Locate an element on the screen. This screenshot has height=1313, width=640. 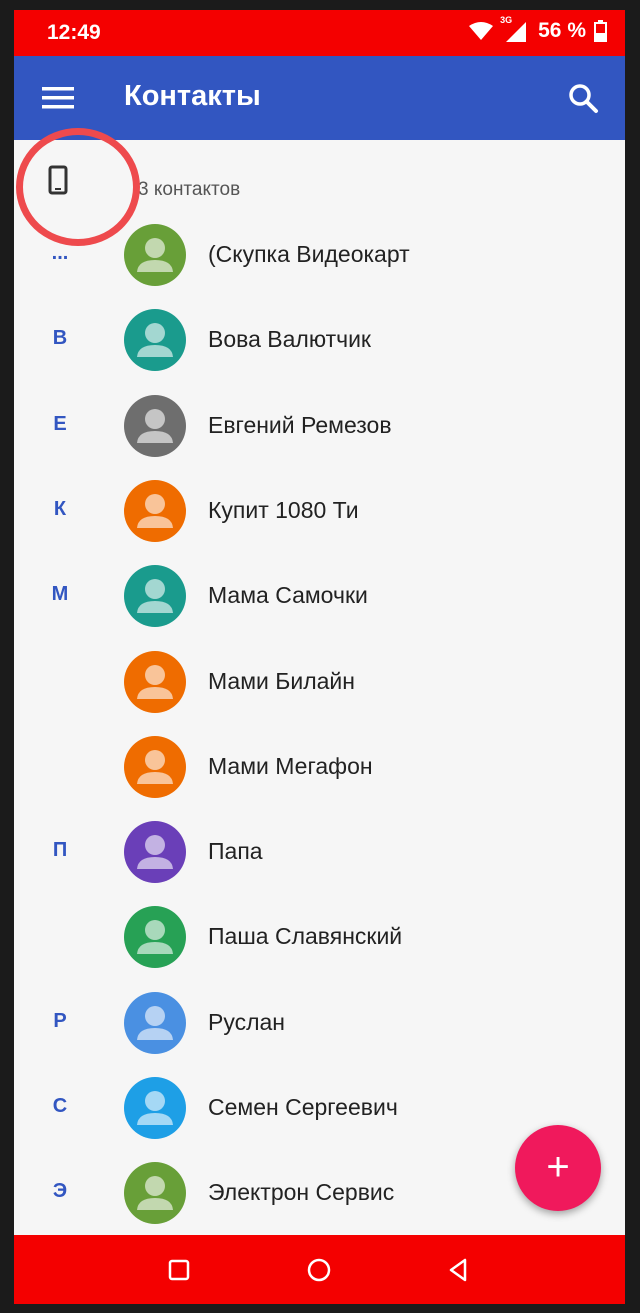
section-letter: Е is located at coordinates (60, 423).